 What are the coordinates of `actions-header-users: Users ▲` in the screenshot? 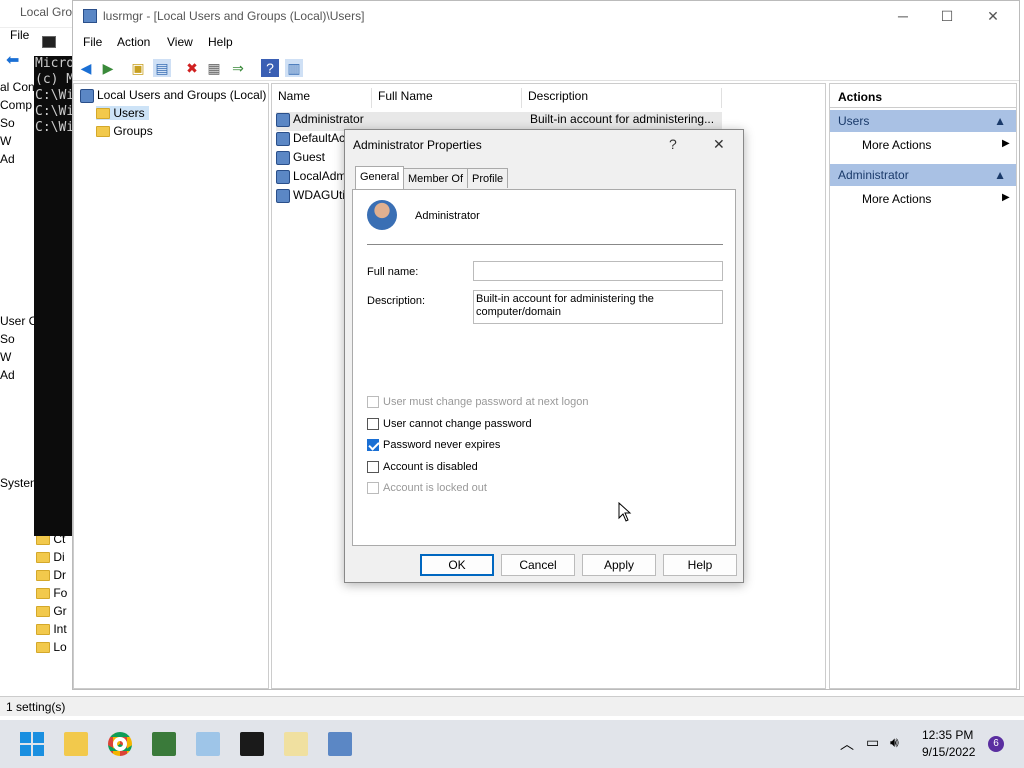 It's located at (923, 121).